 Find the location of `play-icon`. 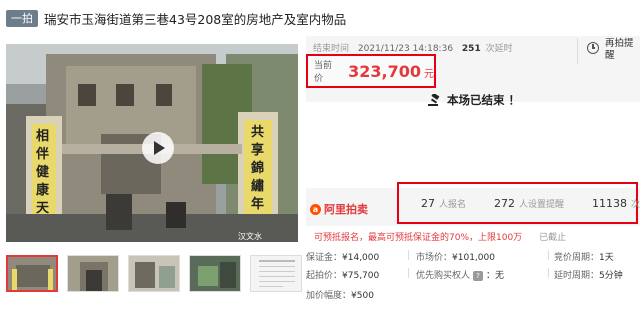

play-icon is located at coordinates (159, 148).